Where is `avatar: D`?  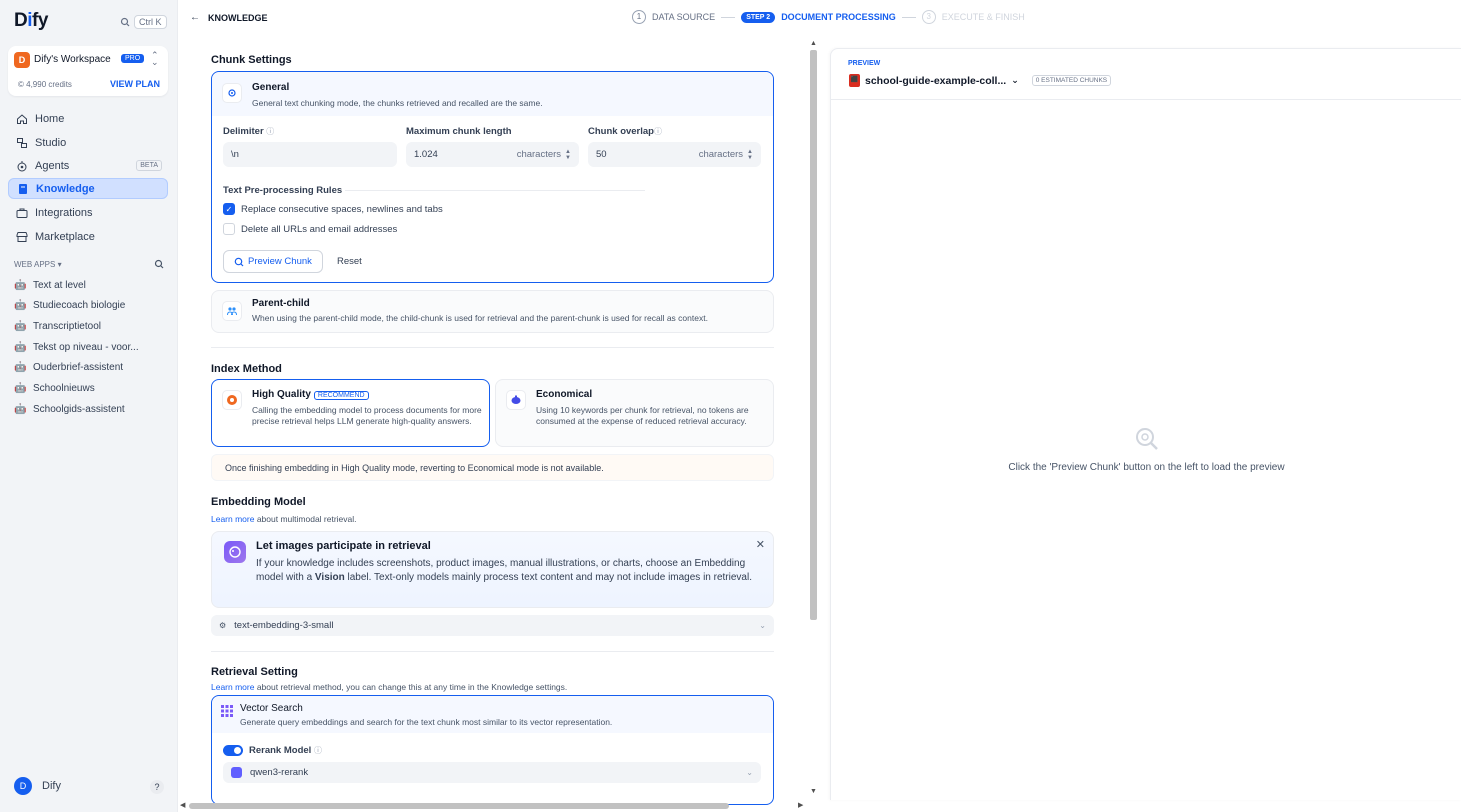 avatar: D is located at coordinates (23, 786).